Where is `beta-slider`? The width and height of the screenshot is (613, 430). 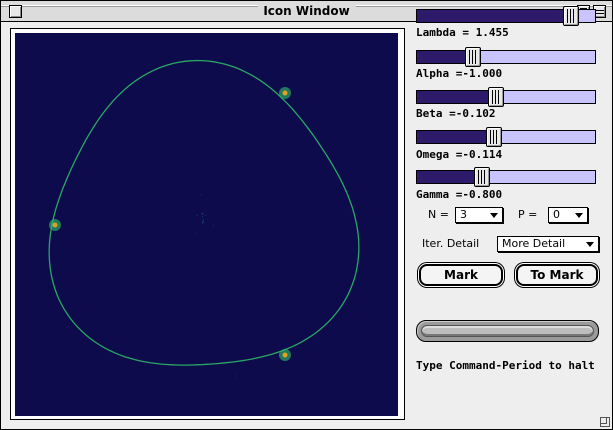
beta-slider is located at coordinates (506, 97).